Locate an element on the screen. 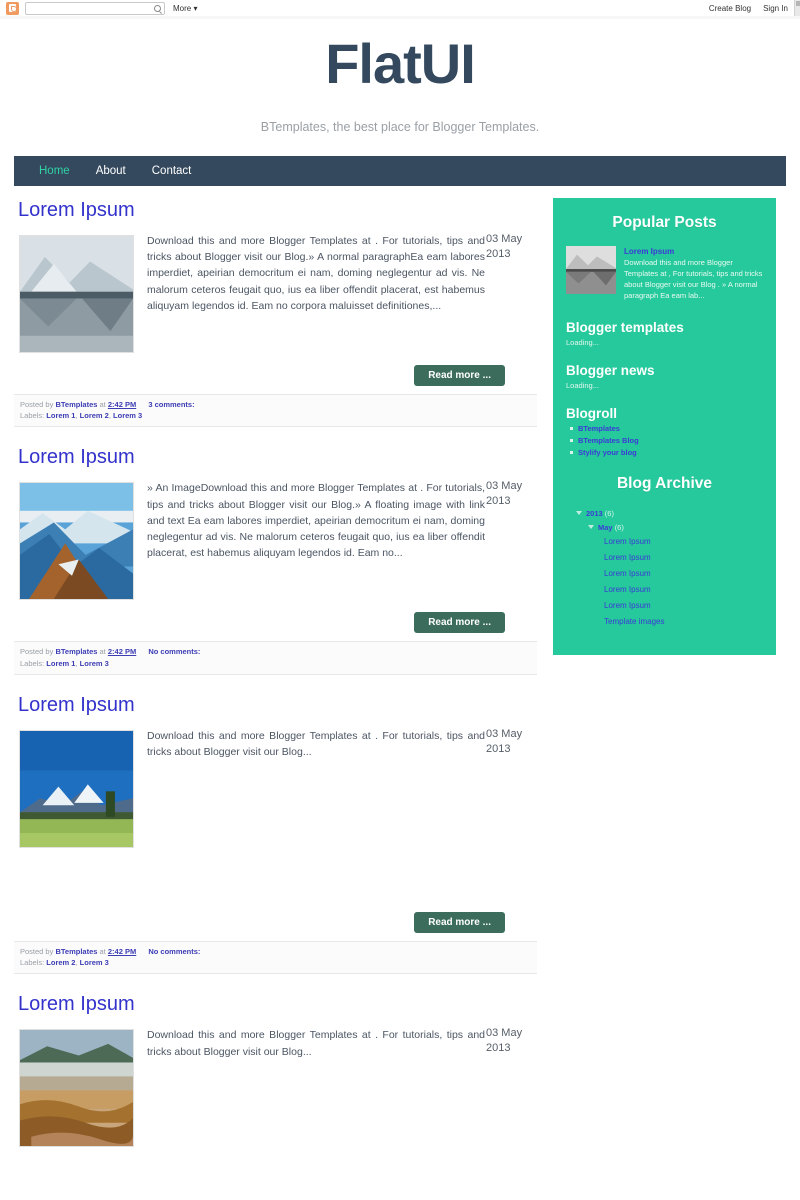 The width and height of the screenshot is (800, 1200). archive-month-row: May (6) is located at coordinates (669, 527).